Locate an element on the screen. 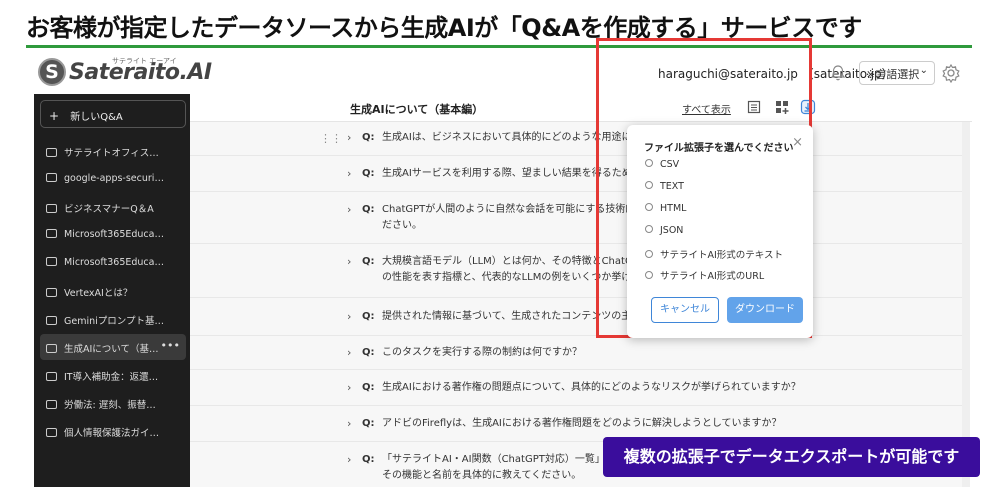 This screenshot has width=1000, height=487. option-html: HTML is located at coordinates (665, 208).